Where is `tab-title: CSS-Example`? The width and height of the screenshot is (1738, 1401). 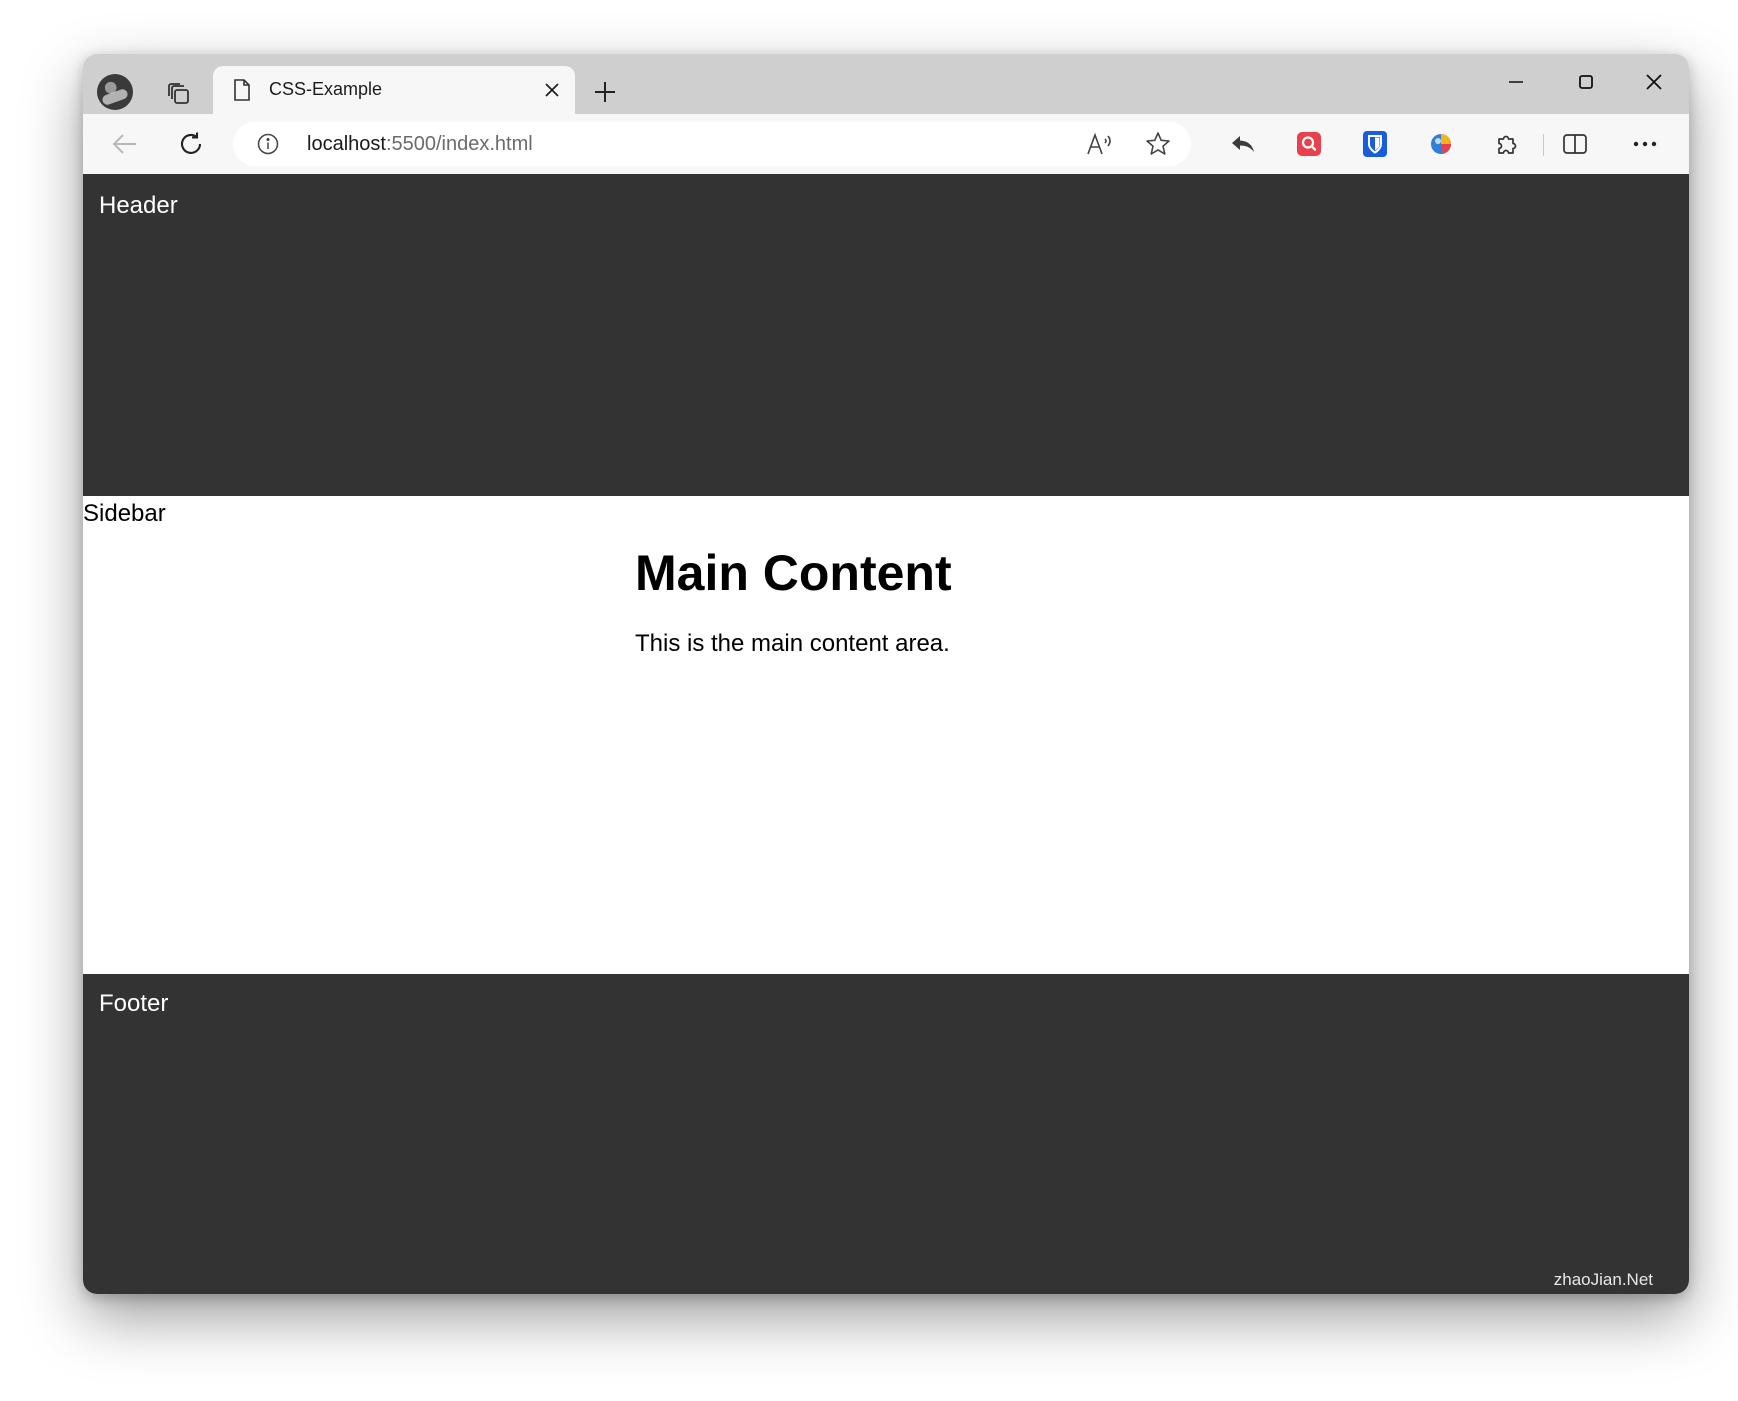
tab-title: CSS-Example is located at coordinates (326, 89).